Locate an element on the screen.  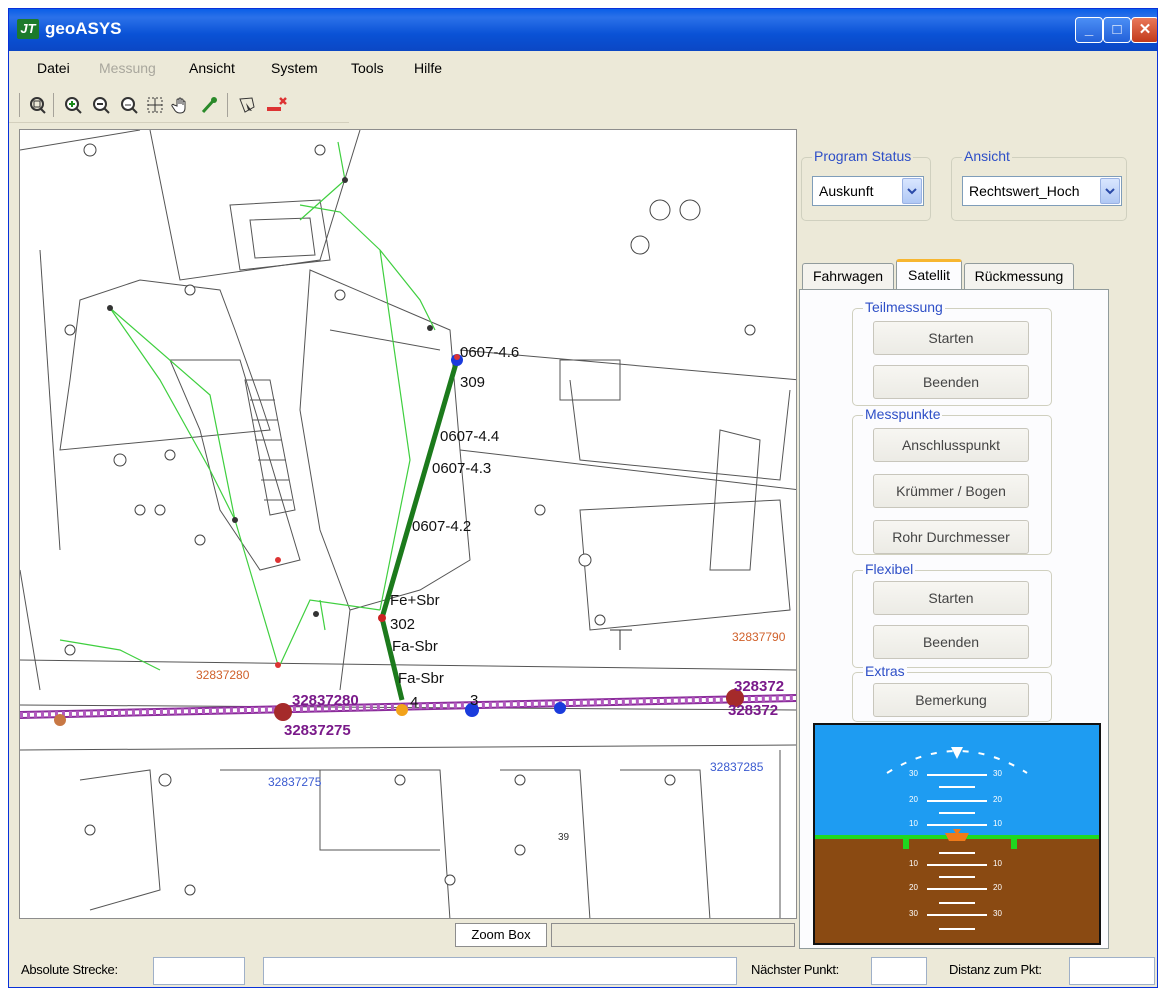
pan-hand-icon is located at coordinates (181, 105).